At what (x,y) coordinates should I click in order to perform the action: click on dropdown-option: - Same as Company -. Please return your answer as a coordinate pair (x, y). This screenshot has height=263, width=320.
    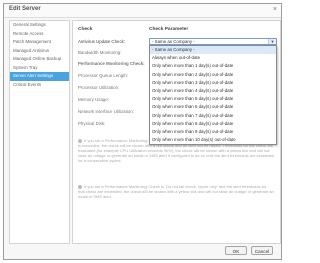
    Looking at the image, I should click on (213, 50).